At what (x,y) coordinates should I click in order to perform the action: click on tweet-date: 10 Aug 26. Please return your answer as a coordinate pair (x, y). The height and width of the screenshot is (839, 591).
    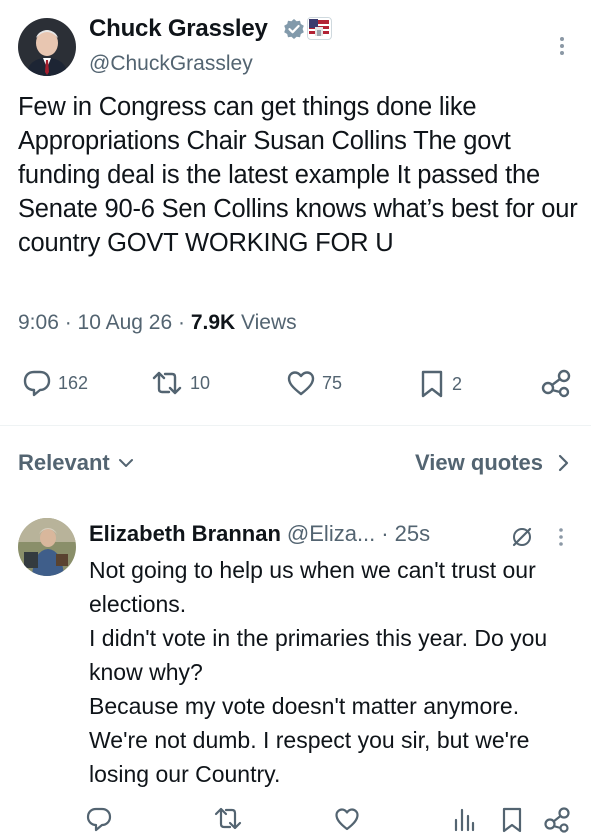
    Looking at the image, I should click on (125, 322).